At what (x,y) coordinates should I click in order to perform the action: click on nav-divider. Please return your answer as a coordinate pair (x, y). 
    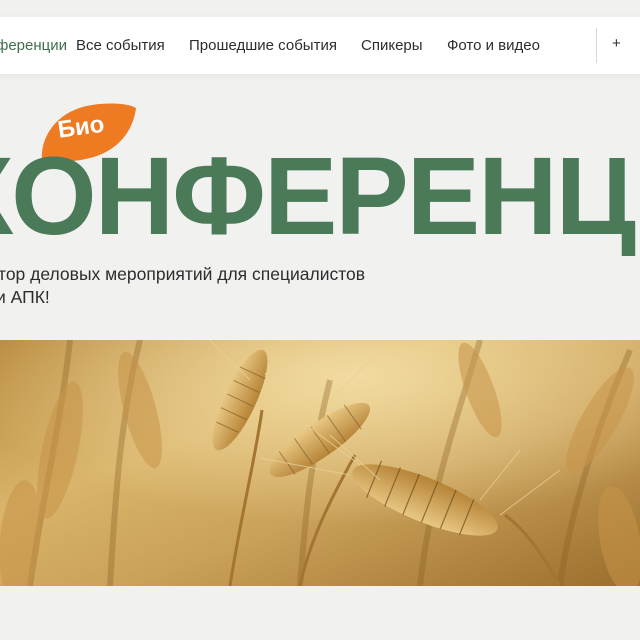
    Looking at the image, I should click on (596, 45).